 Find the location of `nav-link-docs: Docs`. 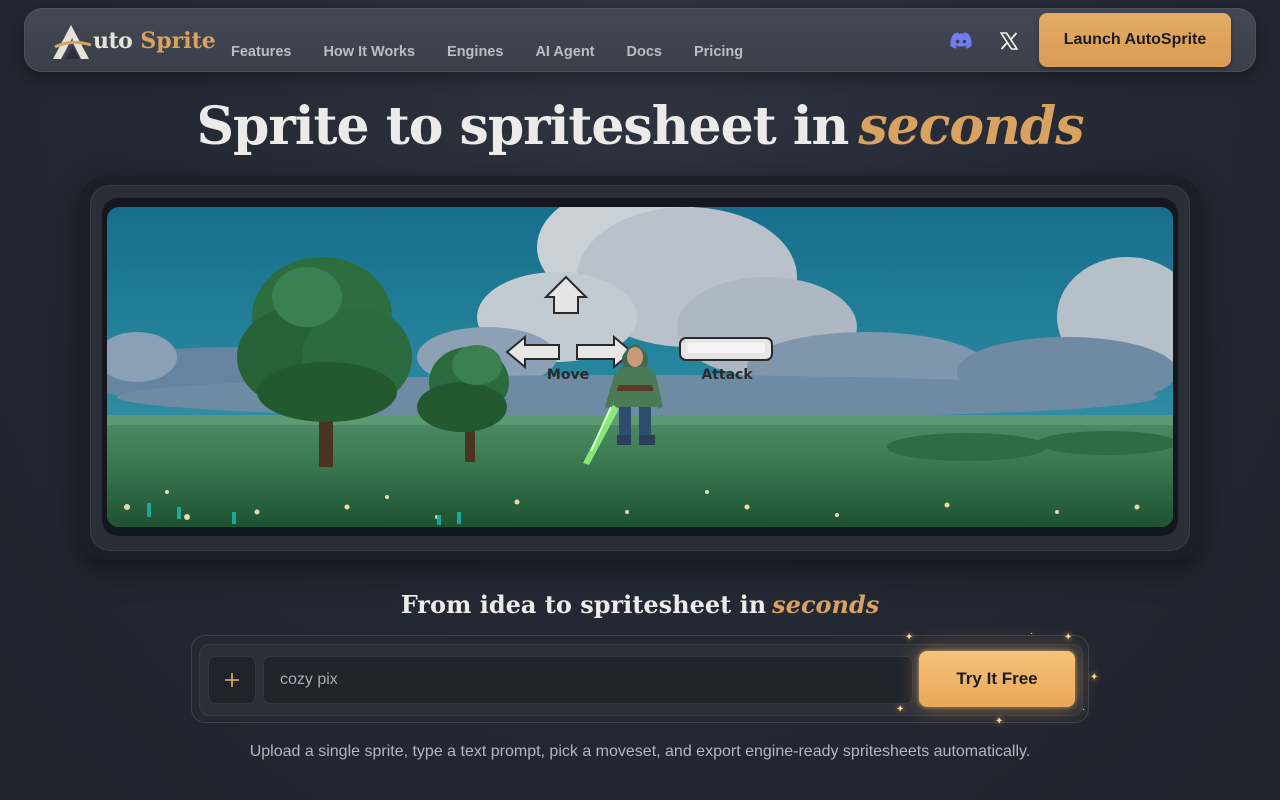

nav-link-docs: Docs is located at coordinates (644, 52).